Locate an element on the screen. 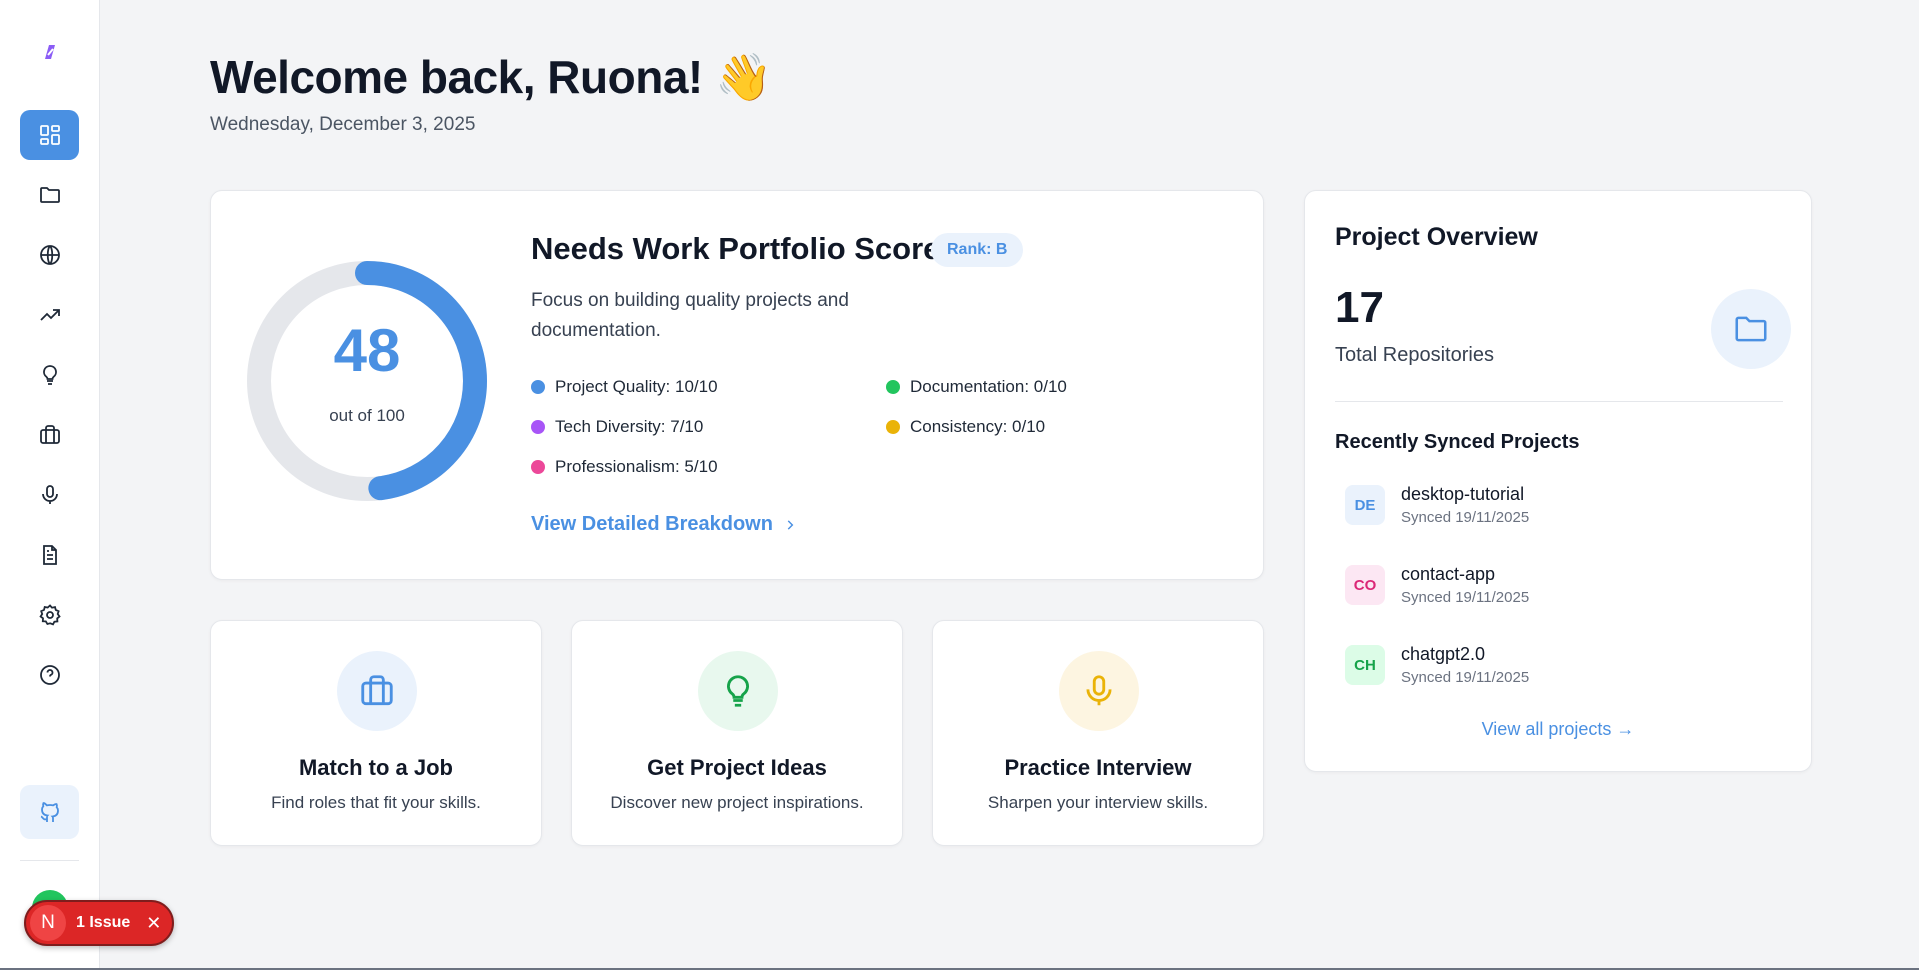 This screenshot has height=970, width=1919. nav-jobs is located at coordinates (49, 435).